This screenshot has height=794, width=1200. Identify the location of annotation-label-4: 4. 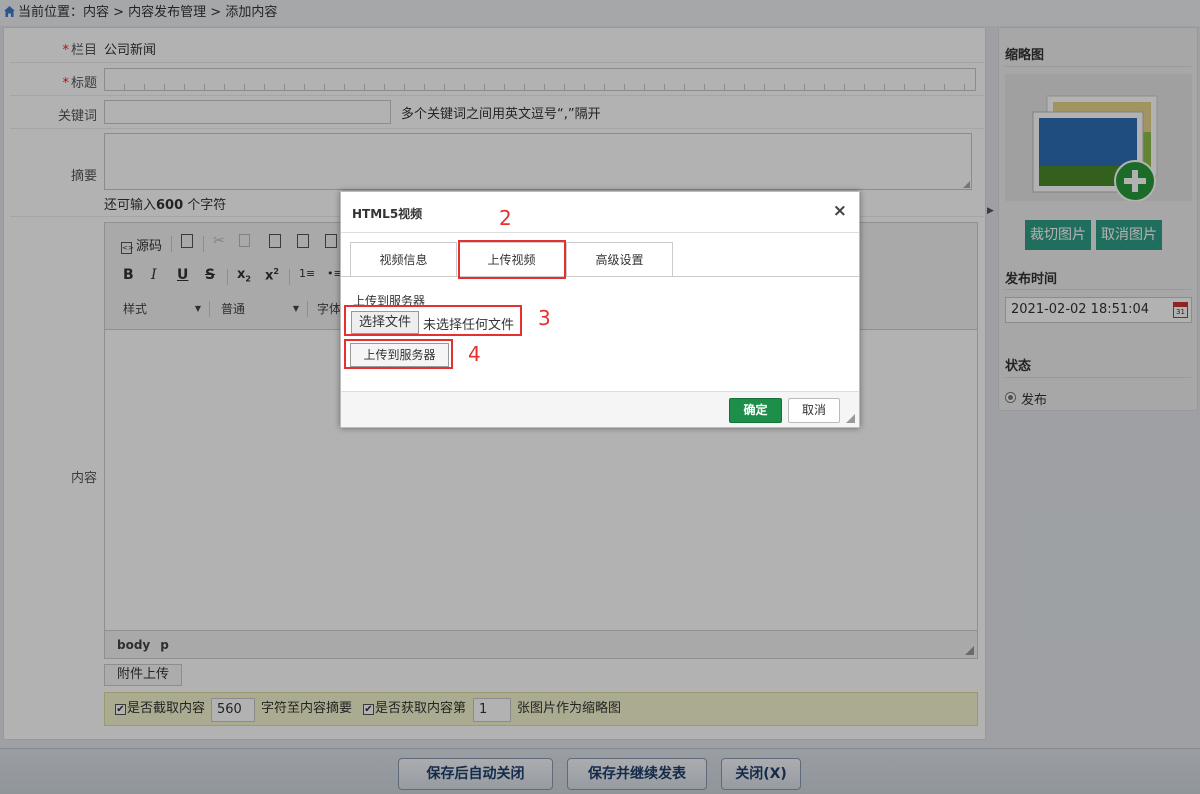
(474, 354).